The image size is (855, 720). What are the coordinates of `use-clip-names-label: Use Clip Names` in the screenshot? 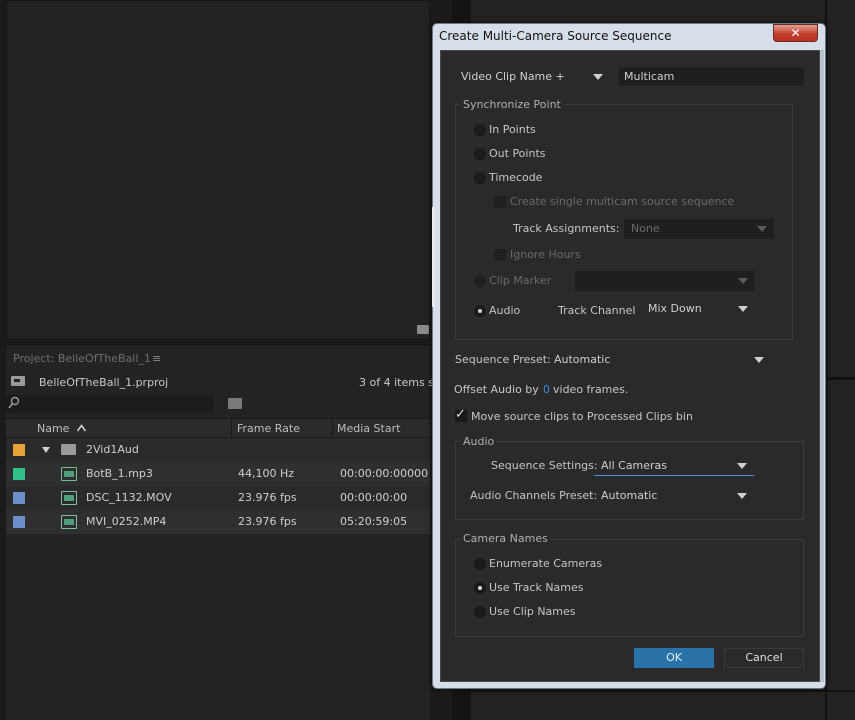 It's located at (532, 611).